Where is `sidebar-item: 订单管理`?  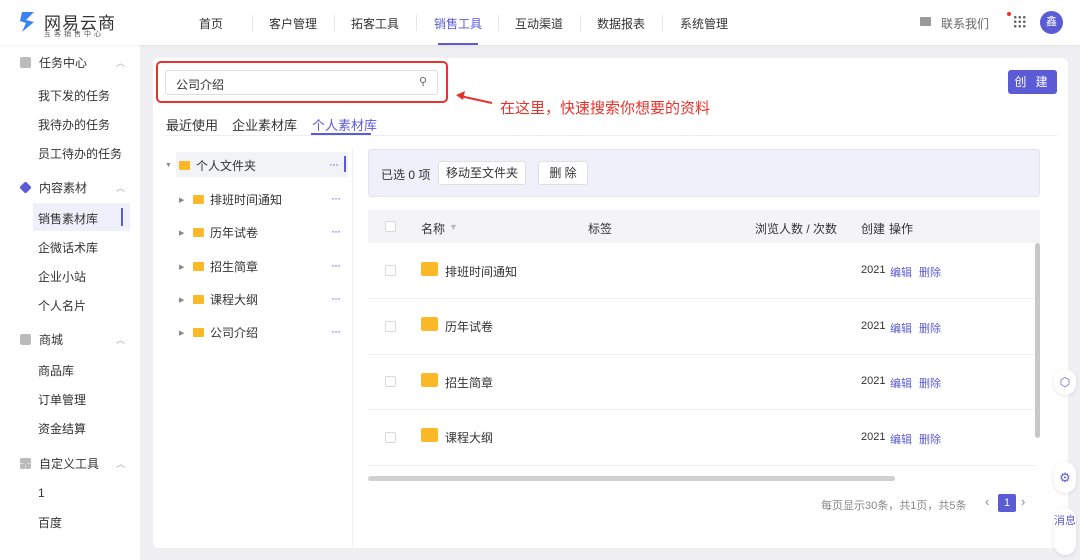
sidebar-item: 订单管理 is located at coordinates (62, 399).